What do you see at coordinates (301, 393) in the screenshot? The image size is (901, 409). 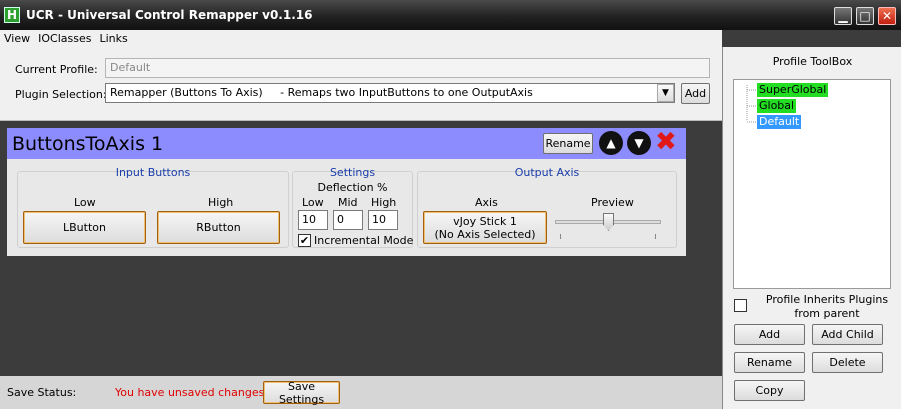 I see `save-settings-button: Save Settings` at bounding box center [301, 393].